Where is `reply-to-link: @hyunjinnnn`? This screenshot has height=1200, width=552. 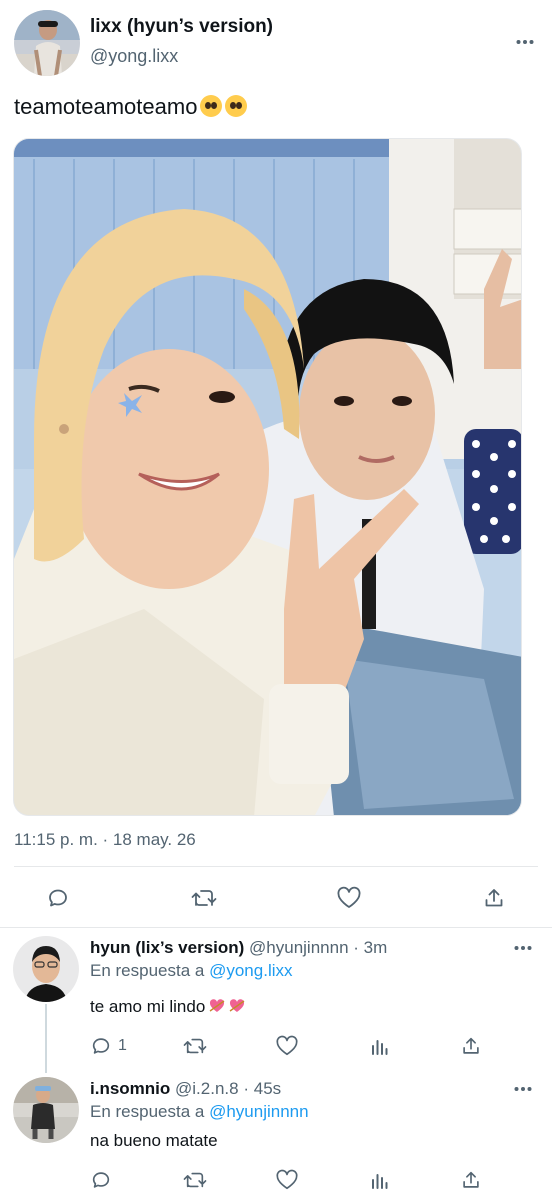 reply-to-link: @hyunjinnnn is located at coordinates (259, 1111).